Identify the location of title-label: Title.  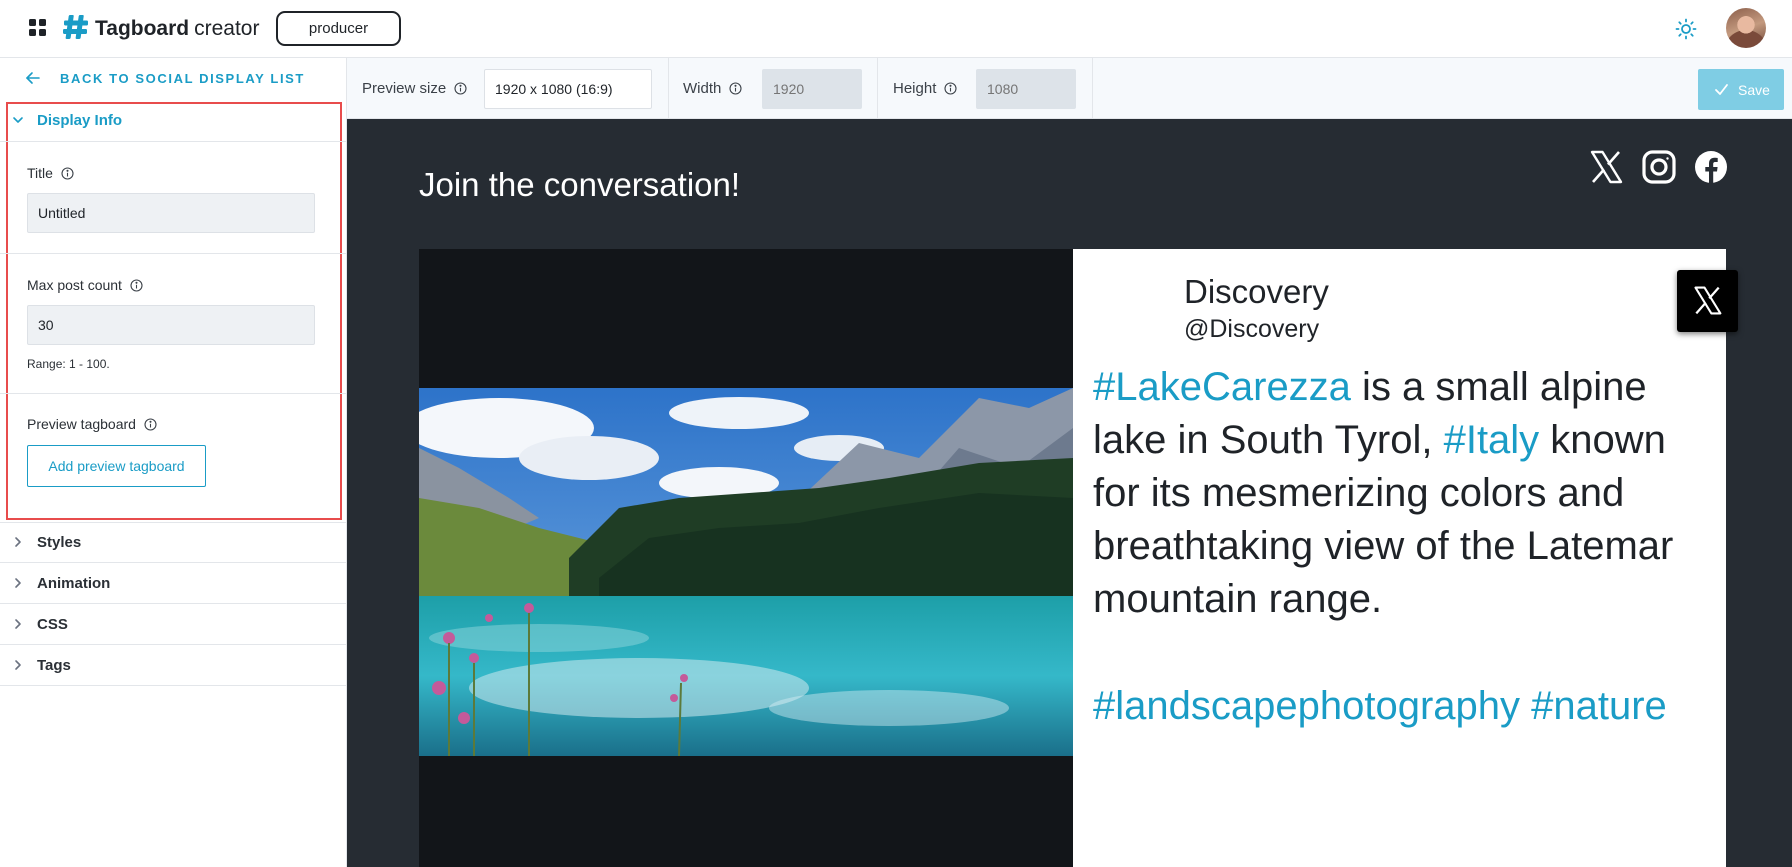
(50, 173).